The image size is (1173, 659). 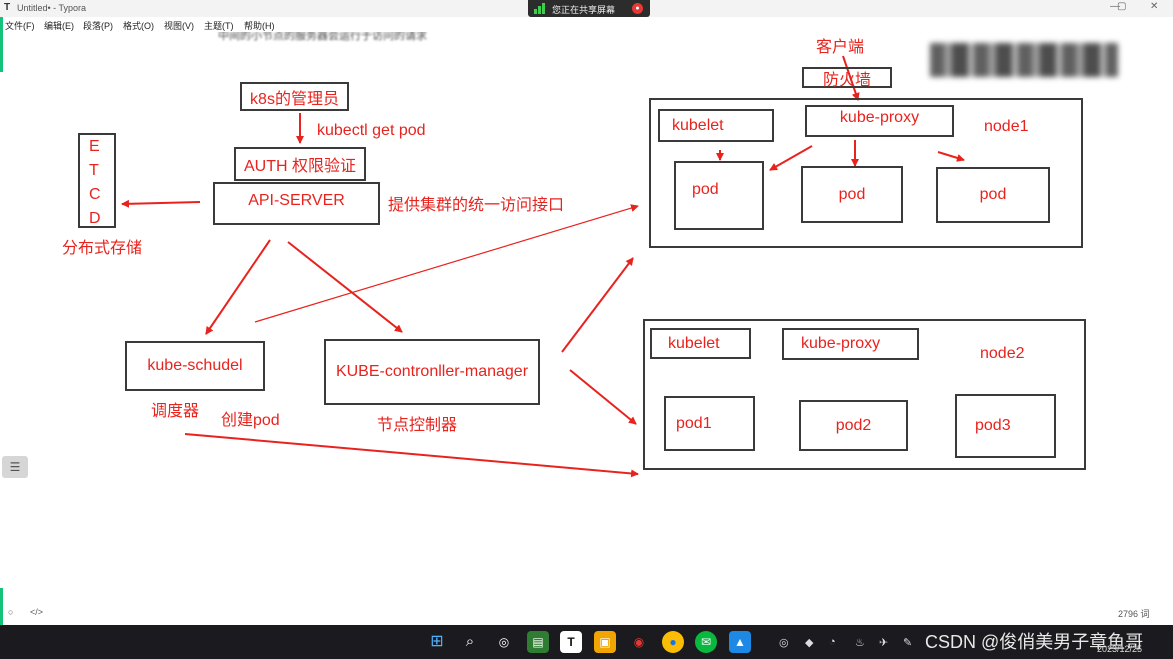 I want to click on windows-icon: ⊞, so click(x=437, y=642).